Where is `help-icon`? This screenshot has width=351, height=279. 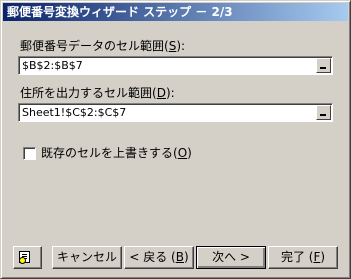
help-icon is located at coordinates (24, 257).